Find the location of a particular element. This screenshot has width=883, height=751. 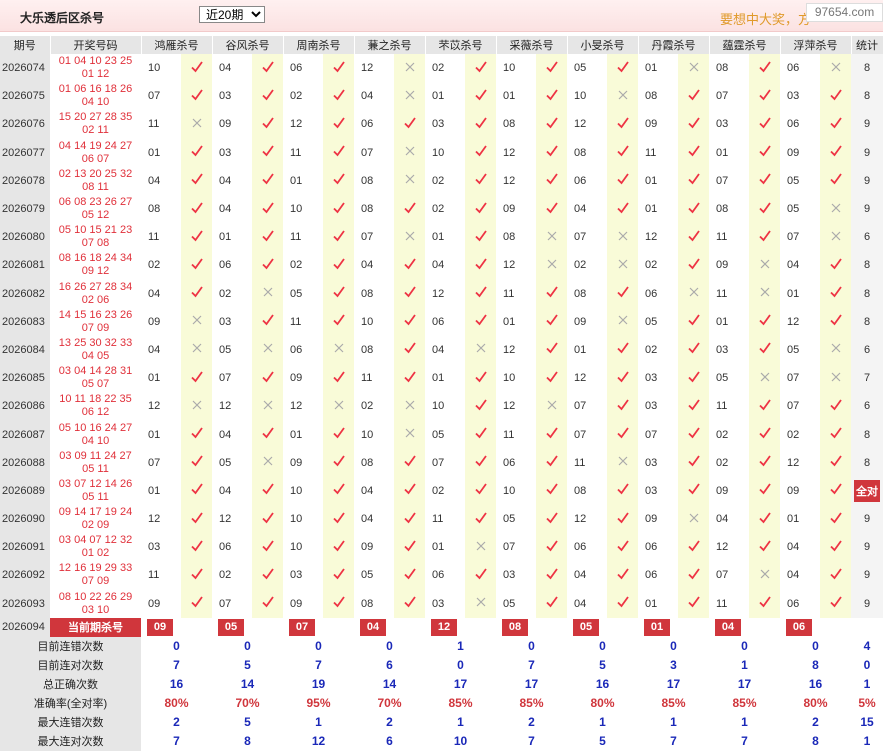

current-pick: 12 is located at coordinates (460, 627).